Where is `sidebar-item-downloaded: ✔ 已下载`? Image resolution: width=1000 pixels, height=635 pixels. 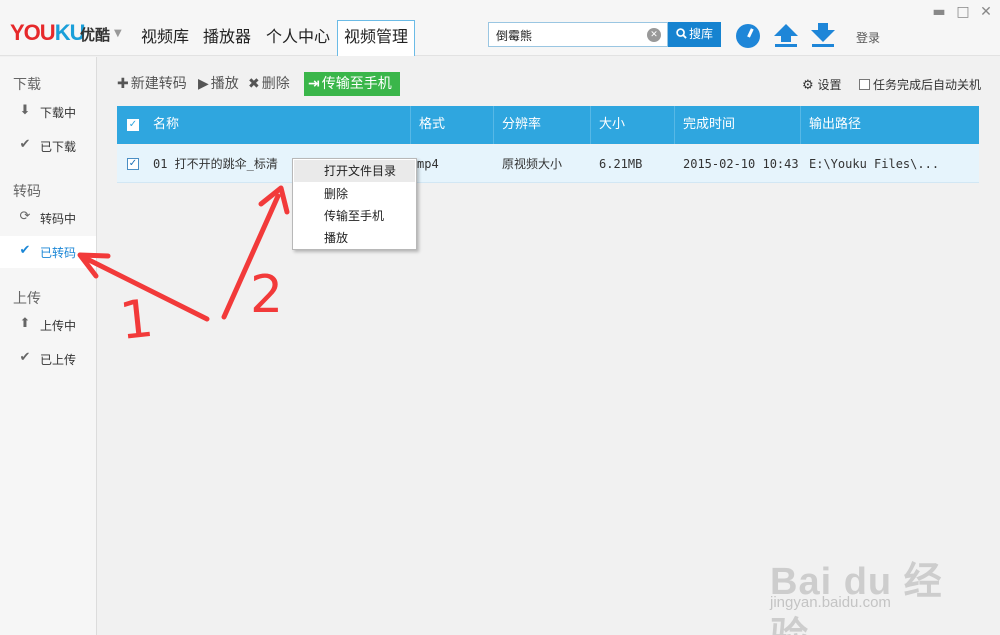 sidebar-item-downloaded: ✔ 已下载 is located at coordinates (48, 146).